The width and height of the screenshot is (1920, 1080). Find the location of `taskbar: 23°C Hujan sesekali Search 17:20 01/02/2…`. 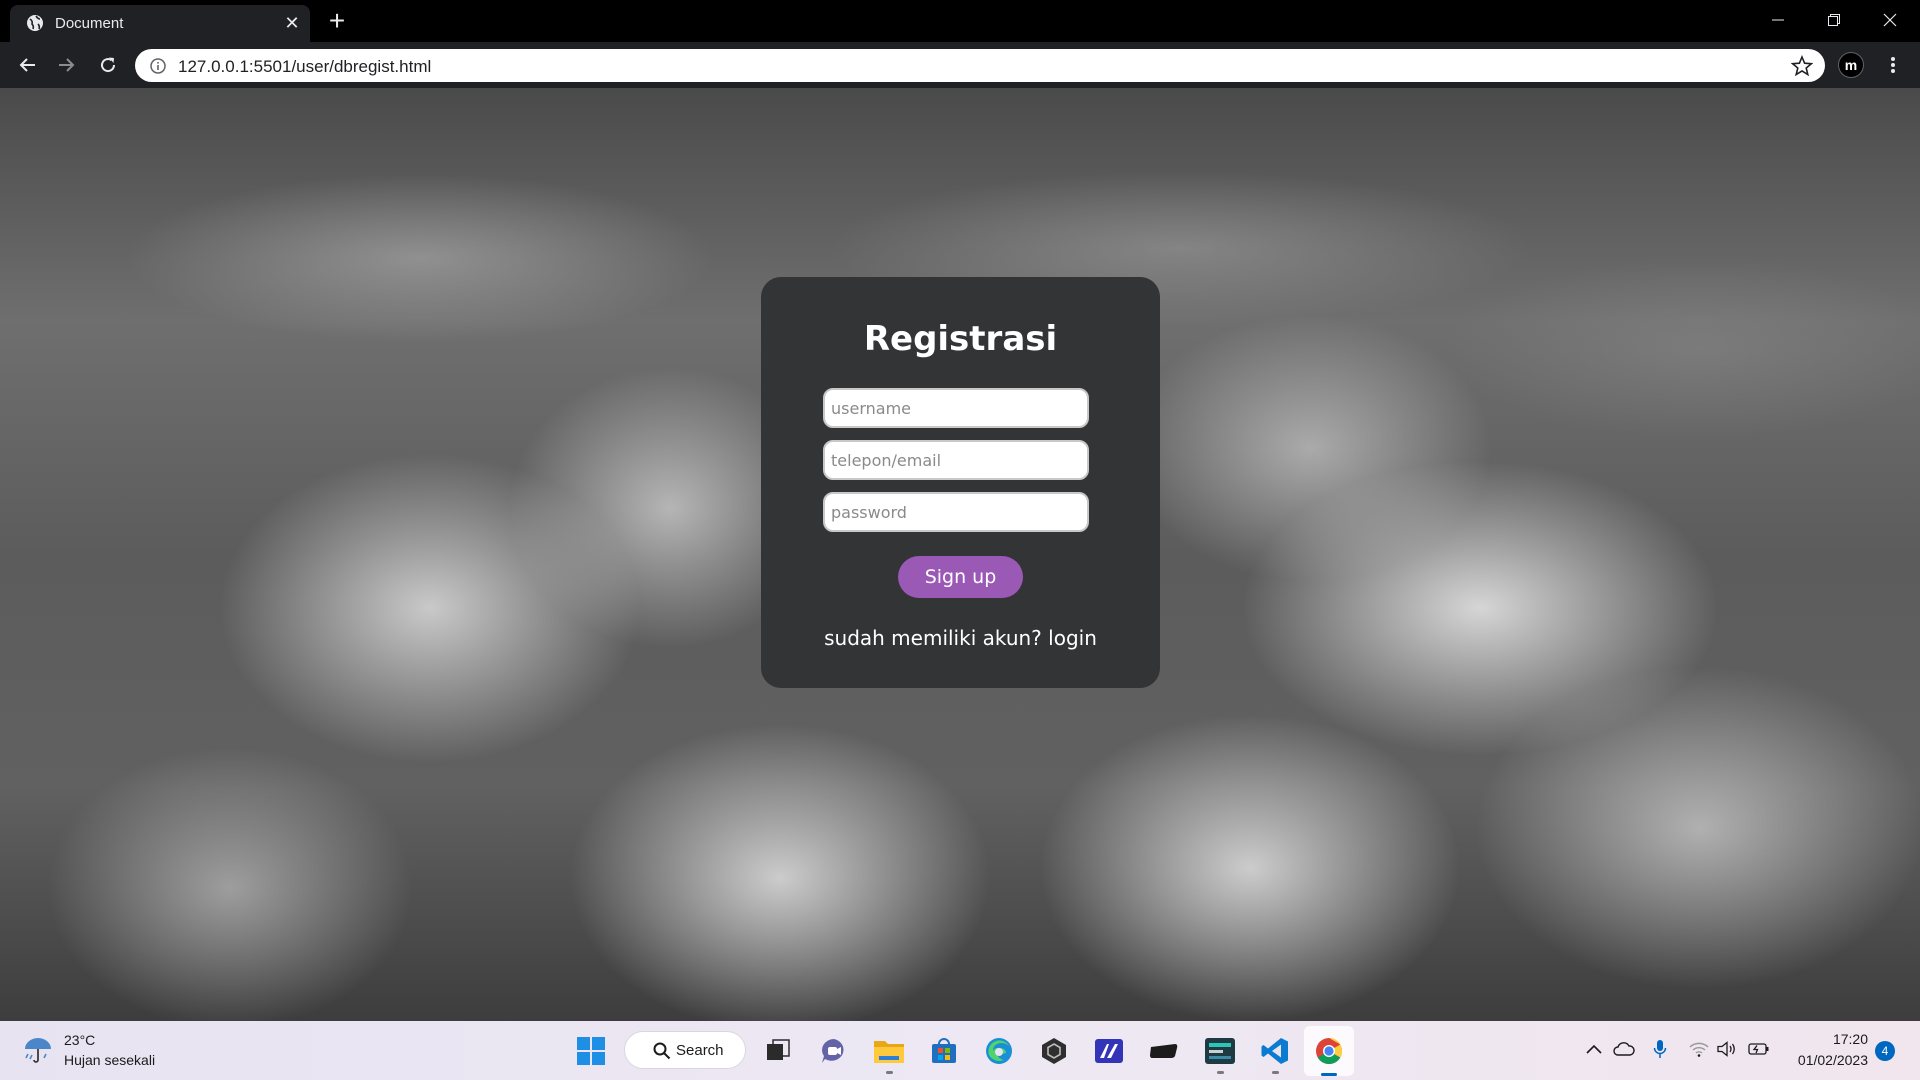

taskbar: 23°C Hujan sesekali Search 17:20 01/02/2… is located at coordinates (960, 1050).